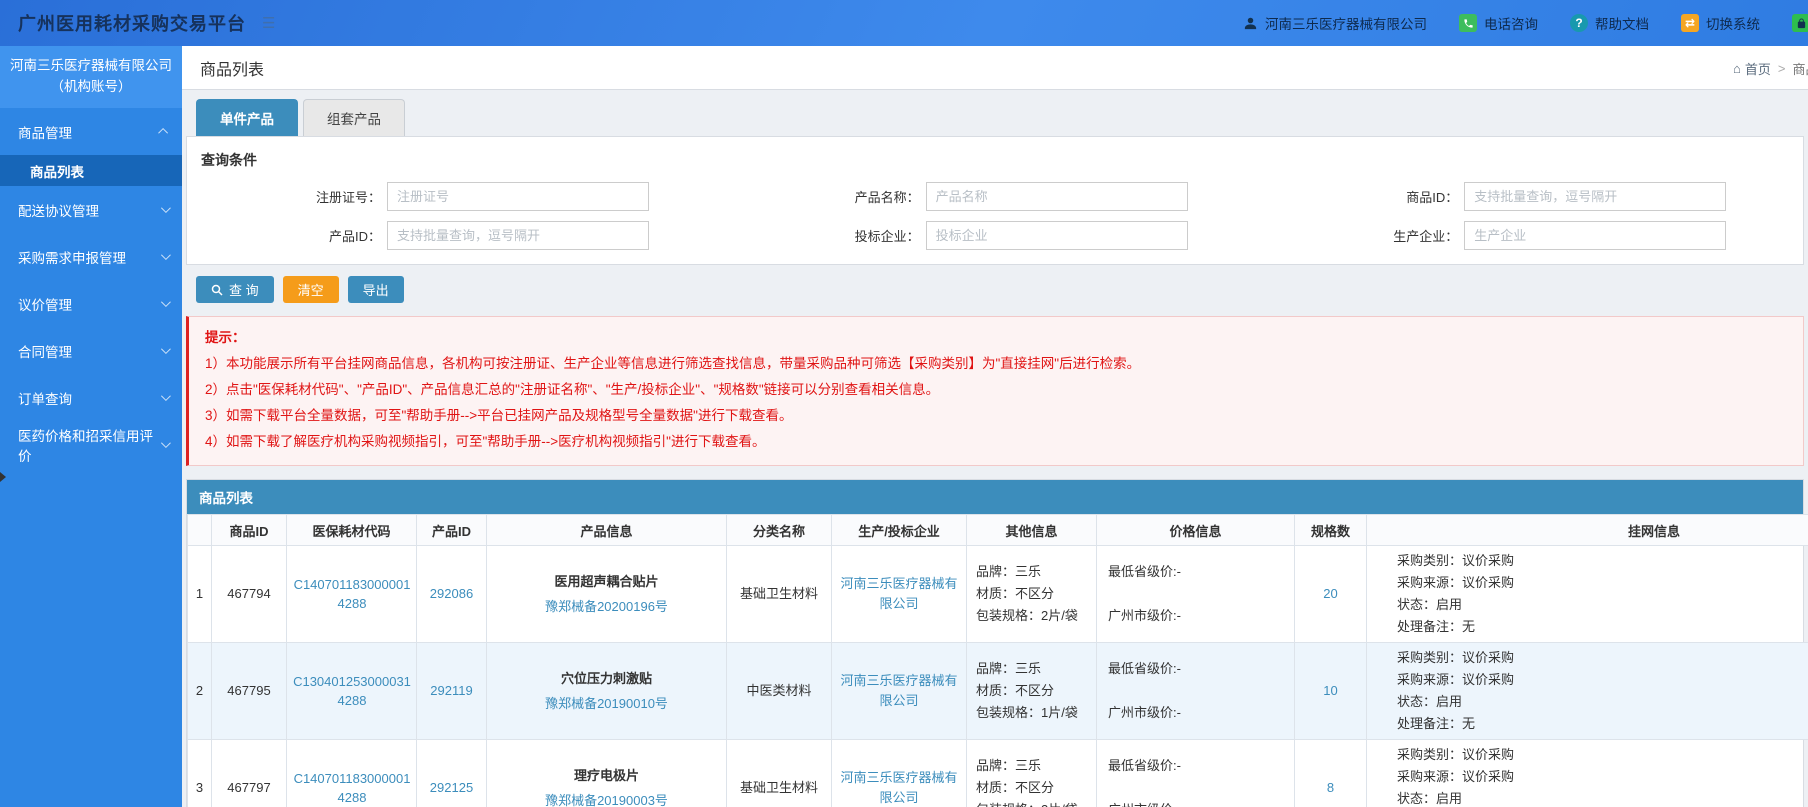 The height and width of the screenshot is (807, 1808). I want to click on help-doc-link: ? 帮助文档, so click(1609, 23).